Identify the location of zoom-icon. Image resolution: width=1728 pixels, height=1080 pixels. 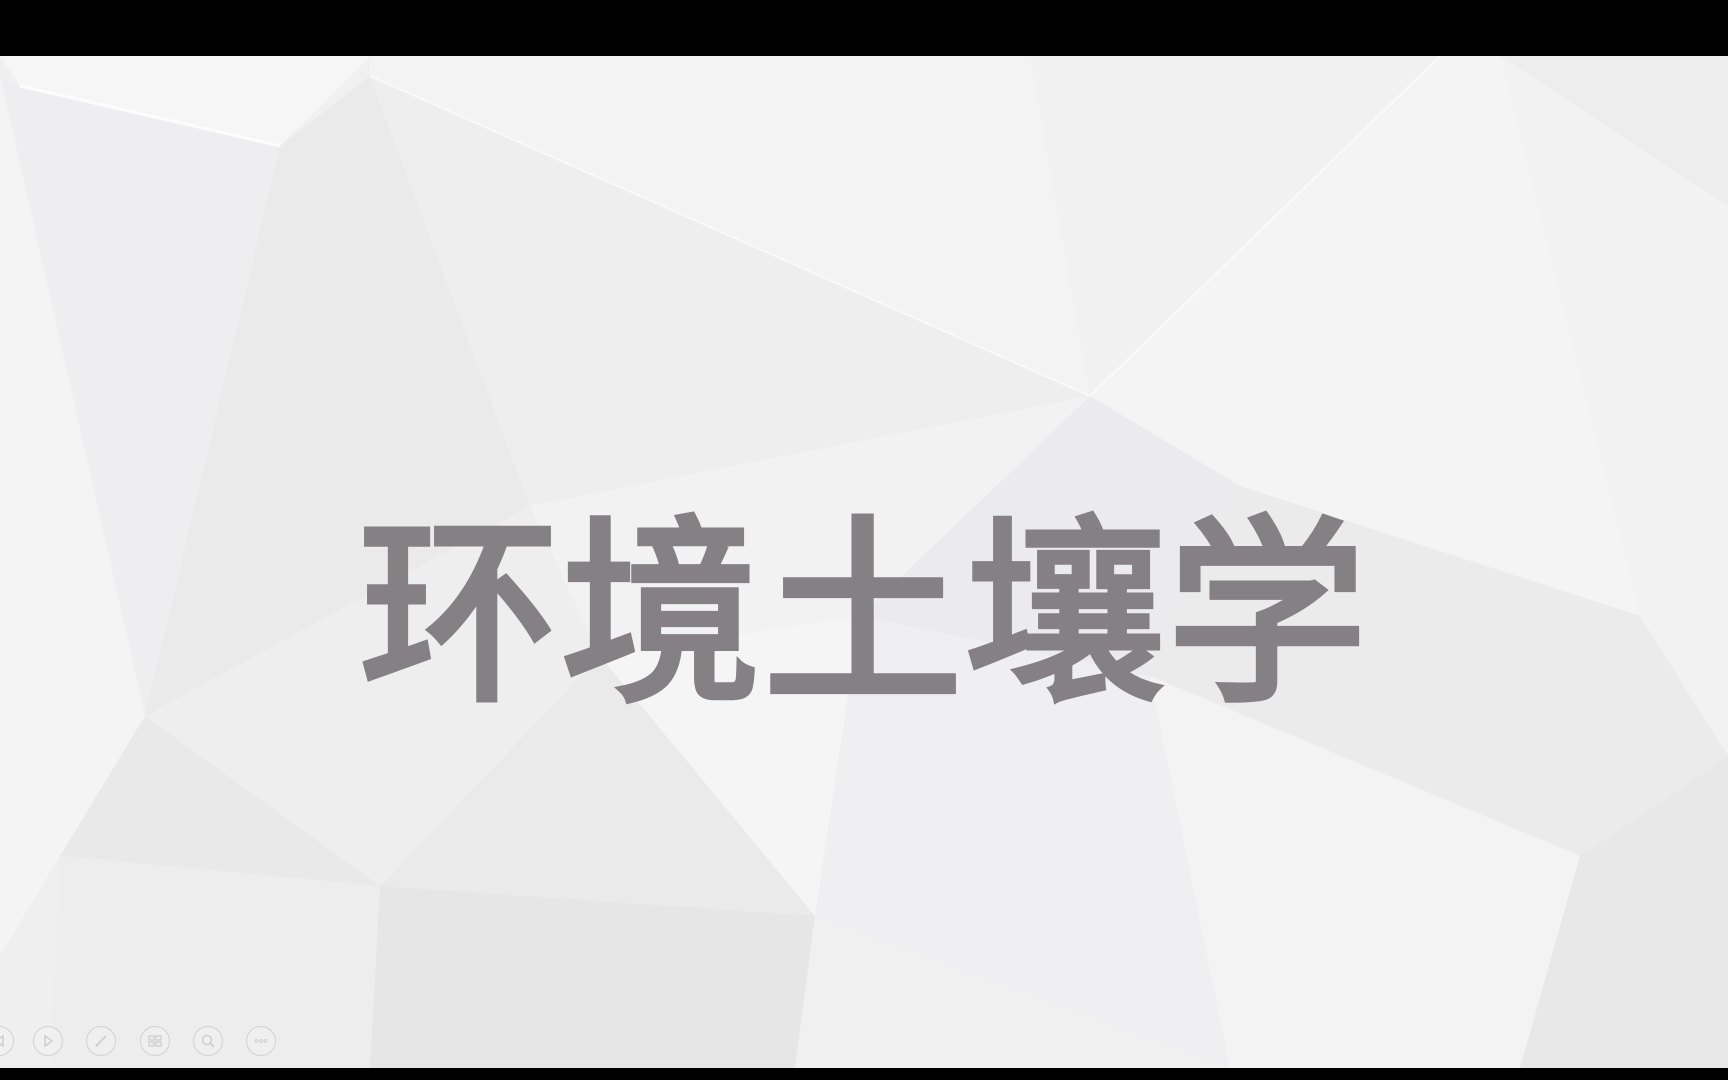
(208, 1041).